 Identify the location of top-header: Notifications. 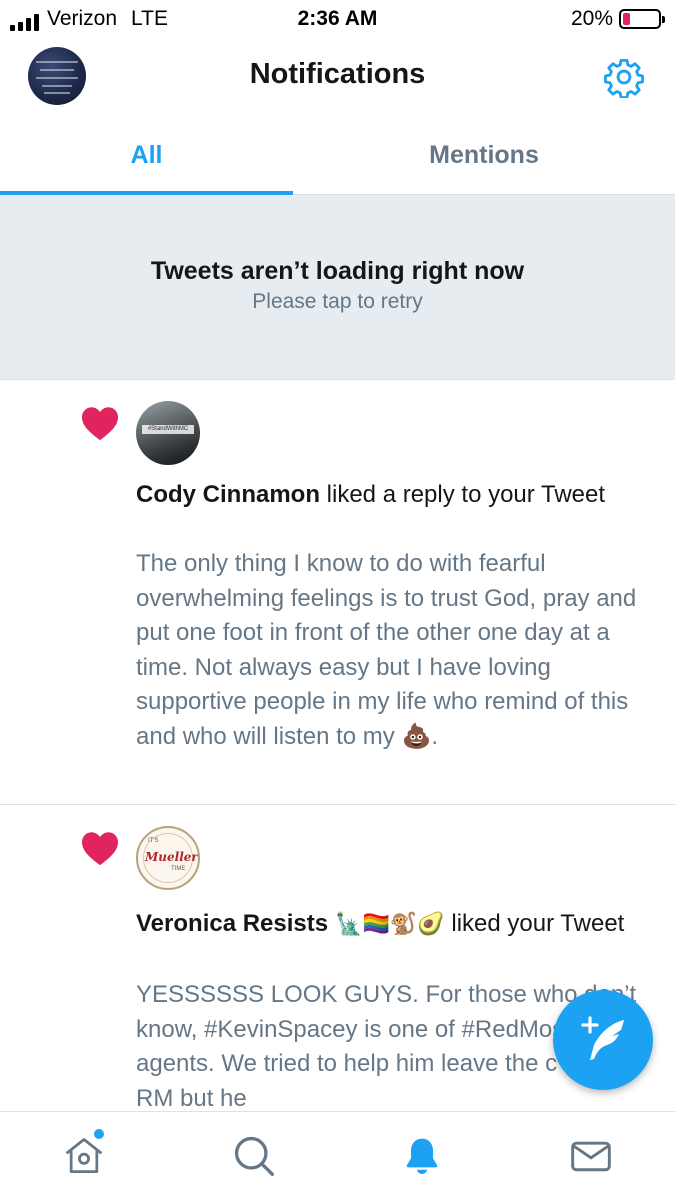
(337, 77).